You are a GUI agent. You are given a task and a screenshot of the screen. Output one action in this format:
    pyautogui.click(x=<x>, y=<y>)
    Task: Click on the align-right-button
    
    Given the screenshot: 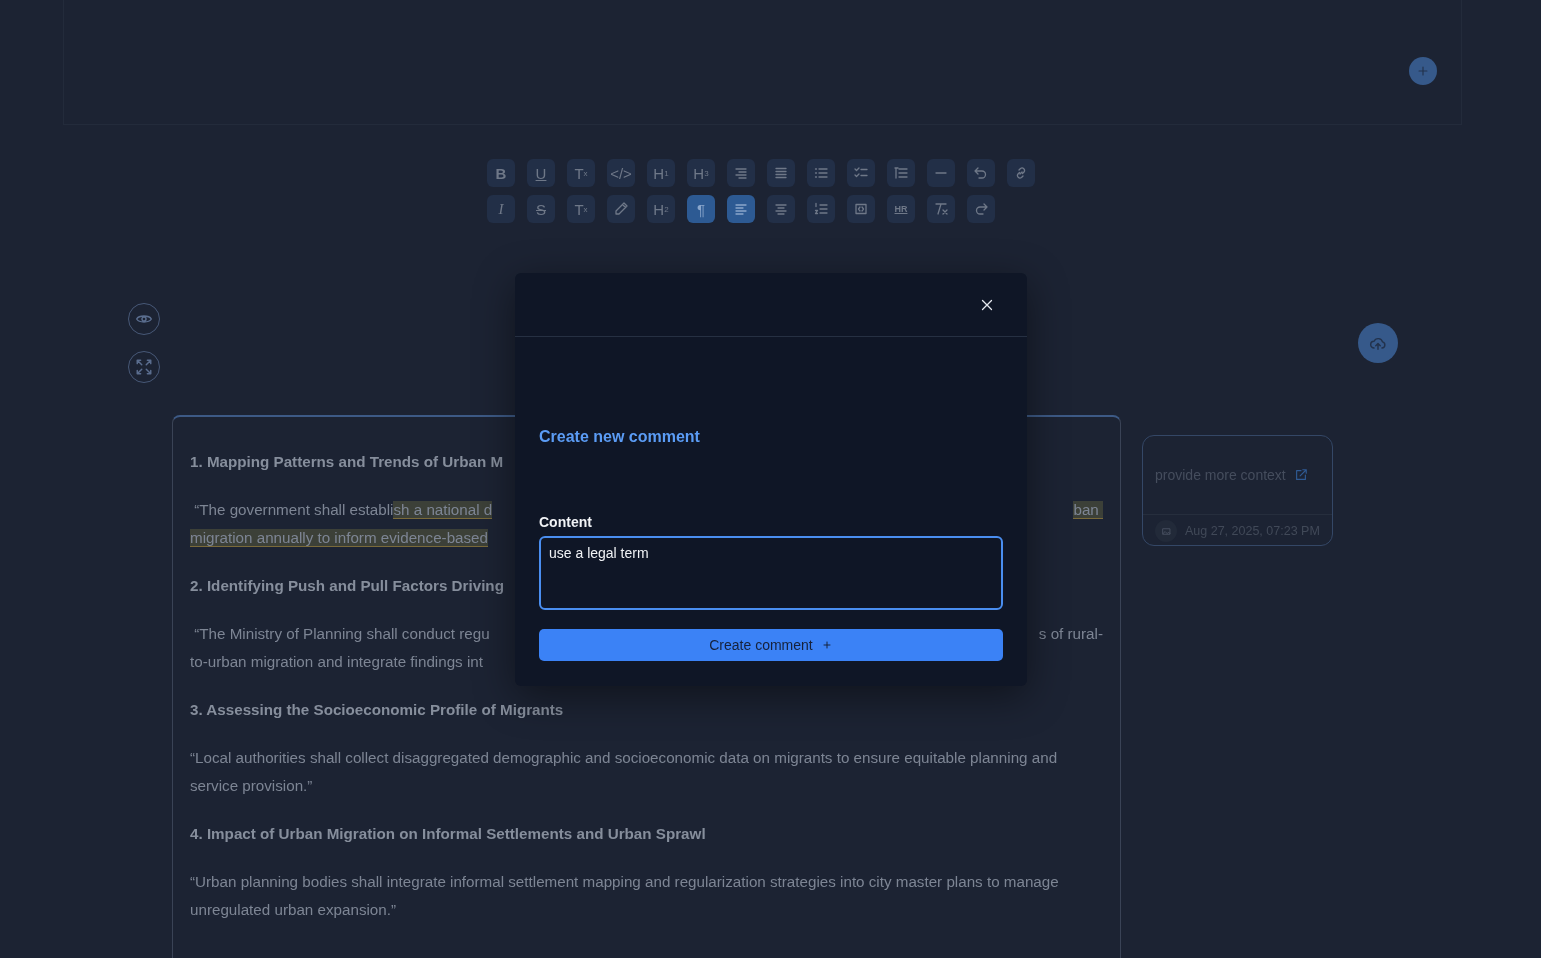 What is the action you would take?
    pyautogui.click(x=741, y=173)
    